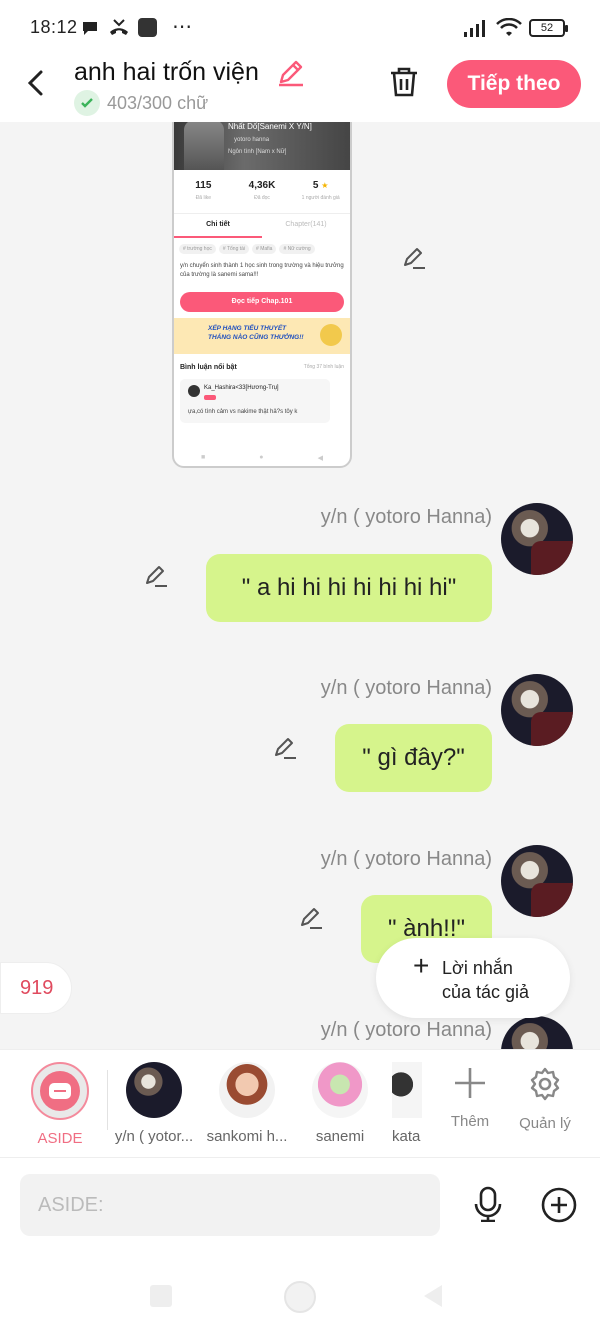  What do you see at coordinates (349, 588) in the screenshot?
I see `message-bubble: " a hi hi hi hi hi hi hi"` at bounding box center [349, 588].